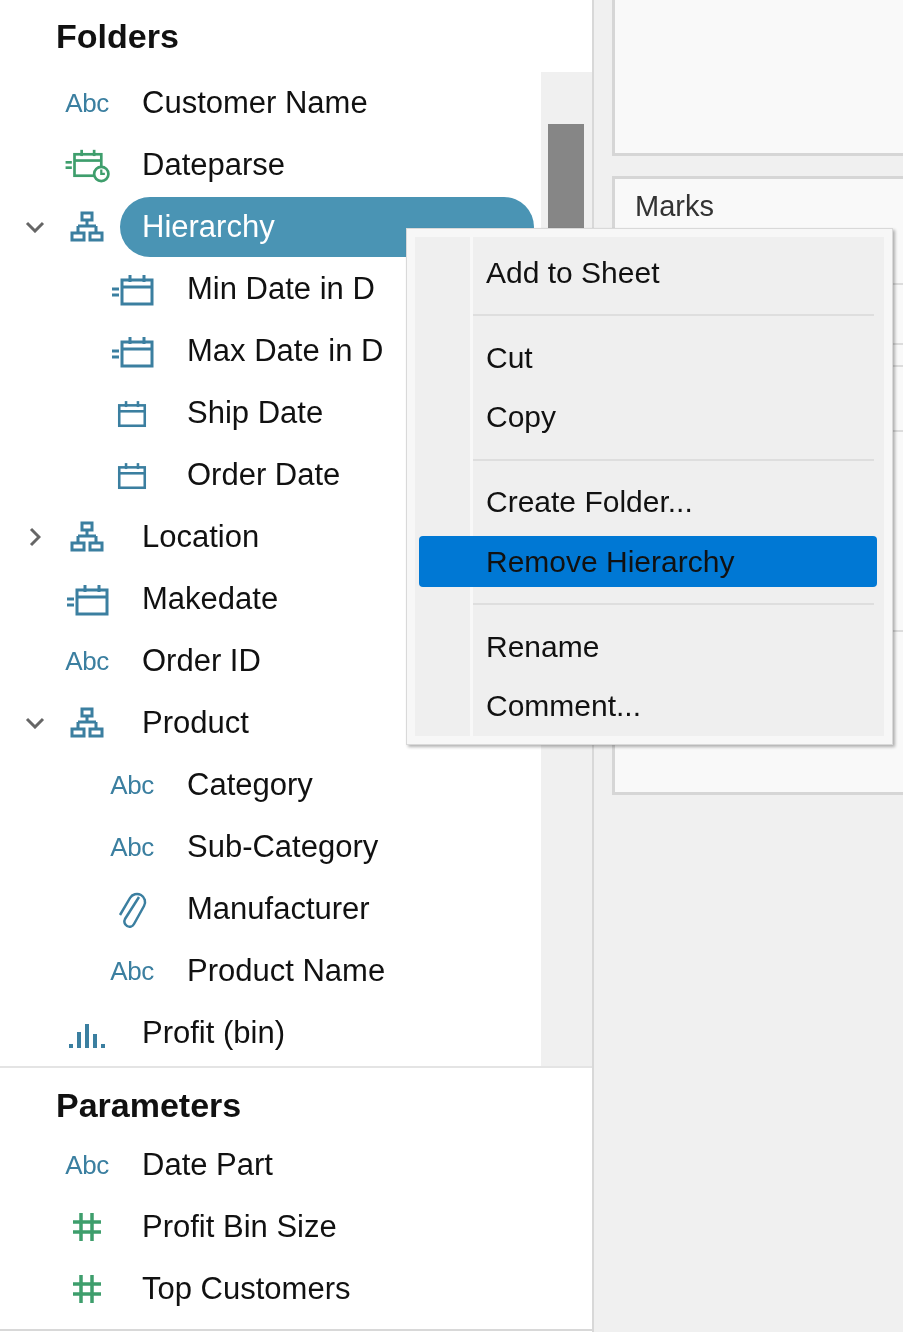  I want to click on section-title: Folders, so click(117, 36).